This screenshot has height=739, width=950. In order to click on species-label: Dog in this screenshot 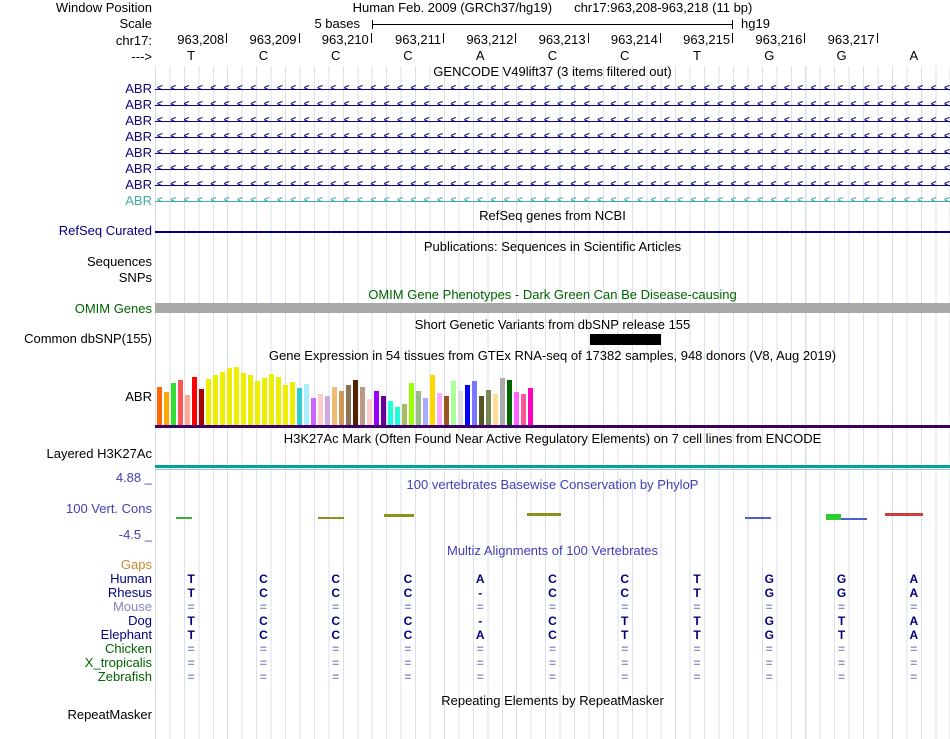, I will do `click(76, 621)`.